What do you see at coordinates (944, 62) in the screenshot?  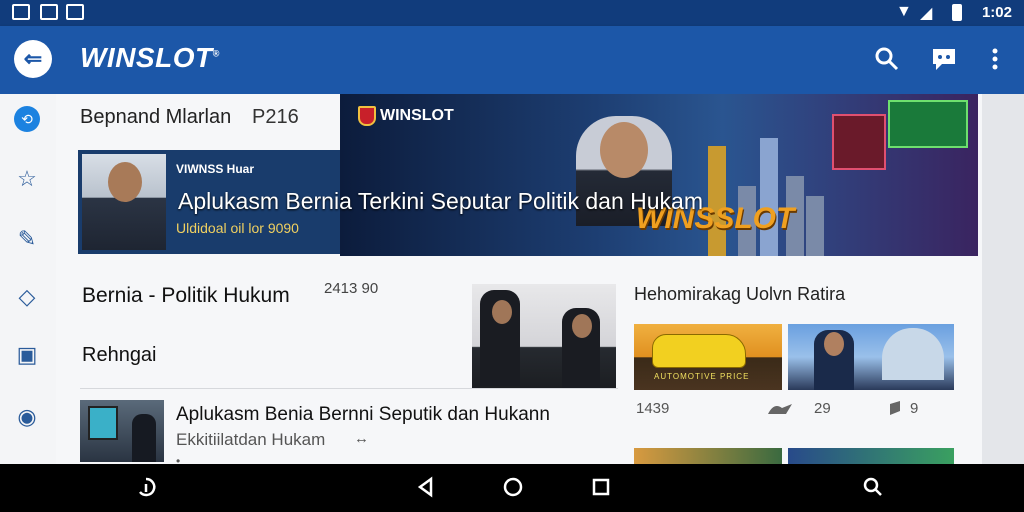 I see `chat-icon` at bounding box center [944, 62].